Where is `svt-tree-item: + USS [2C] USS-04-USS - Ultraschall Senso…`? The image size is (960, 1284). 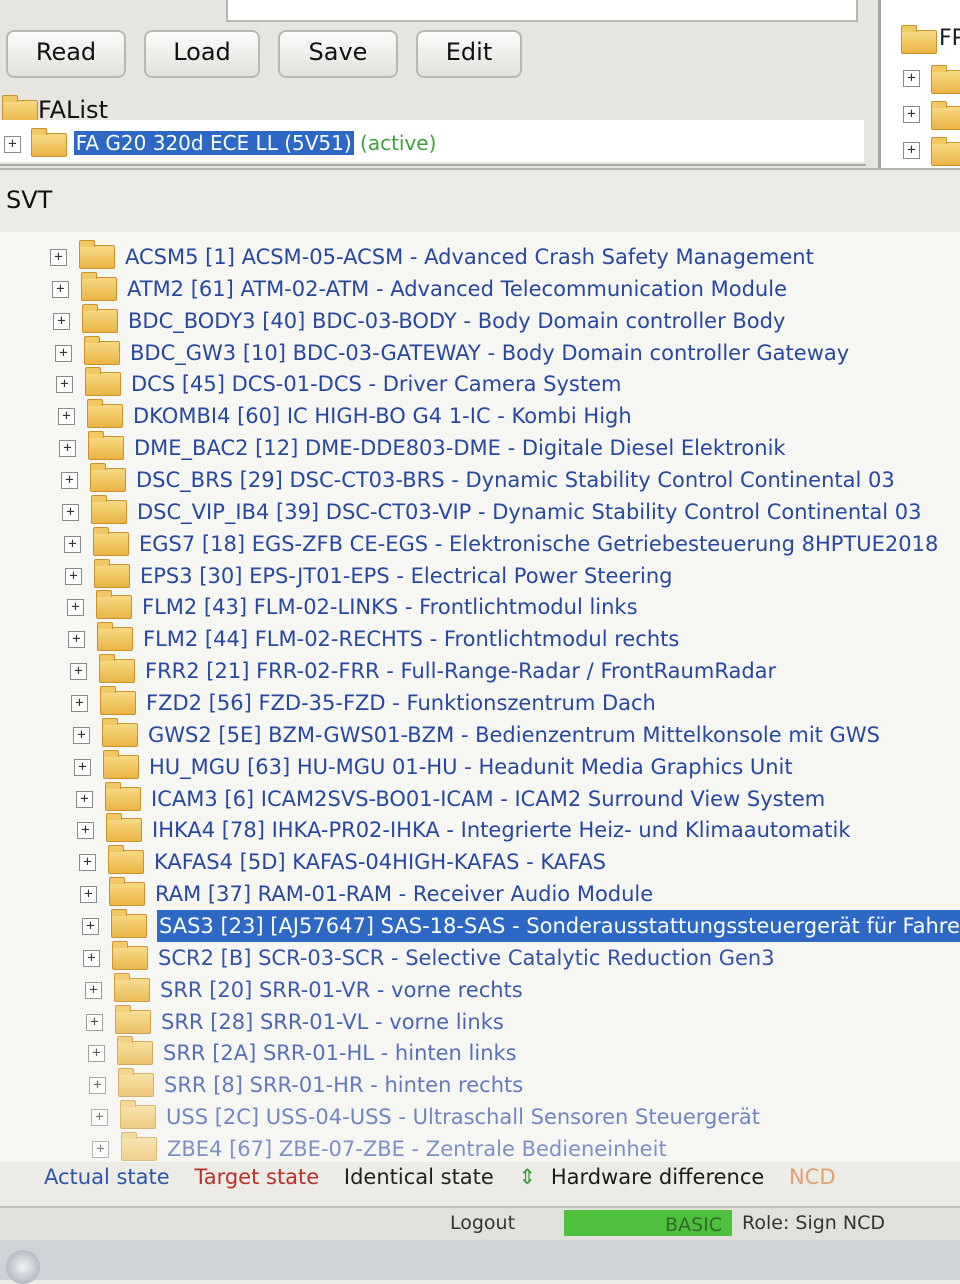 svt-tree-item: + USS [2C] USS-04-USS - Ultraschall Senso… is located at coordinates (425, 1116).